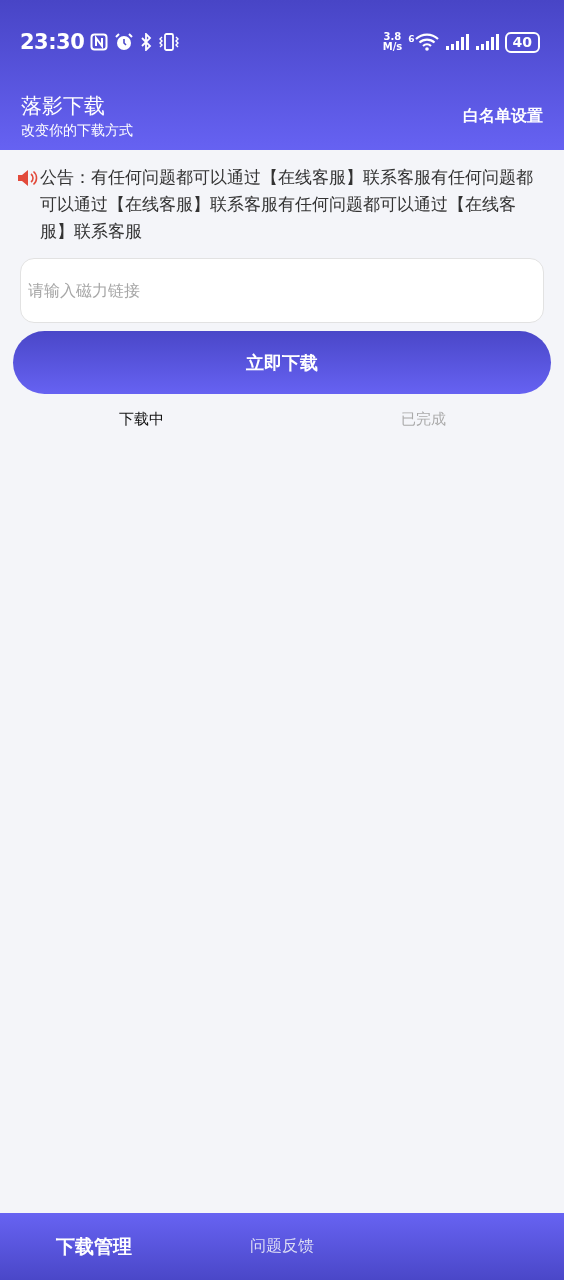  I want to click on speed-unit: M/s, so click(392, 47).